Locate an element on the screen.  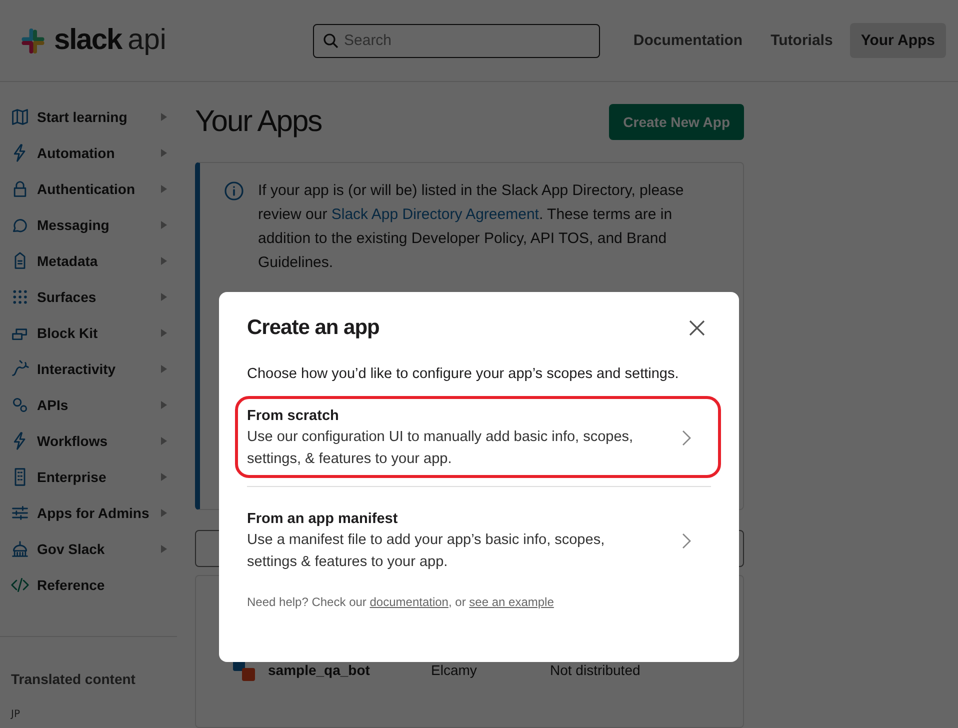
language-link: JP is located at coordinates (88, 714).